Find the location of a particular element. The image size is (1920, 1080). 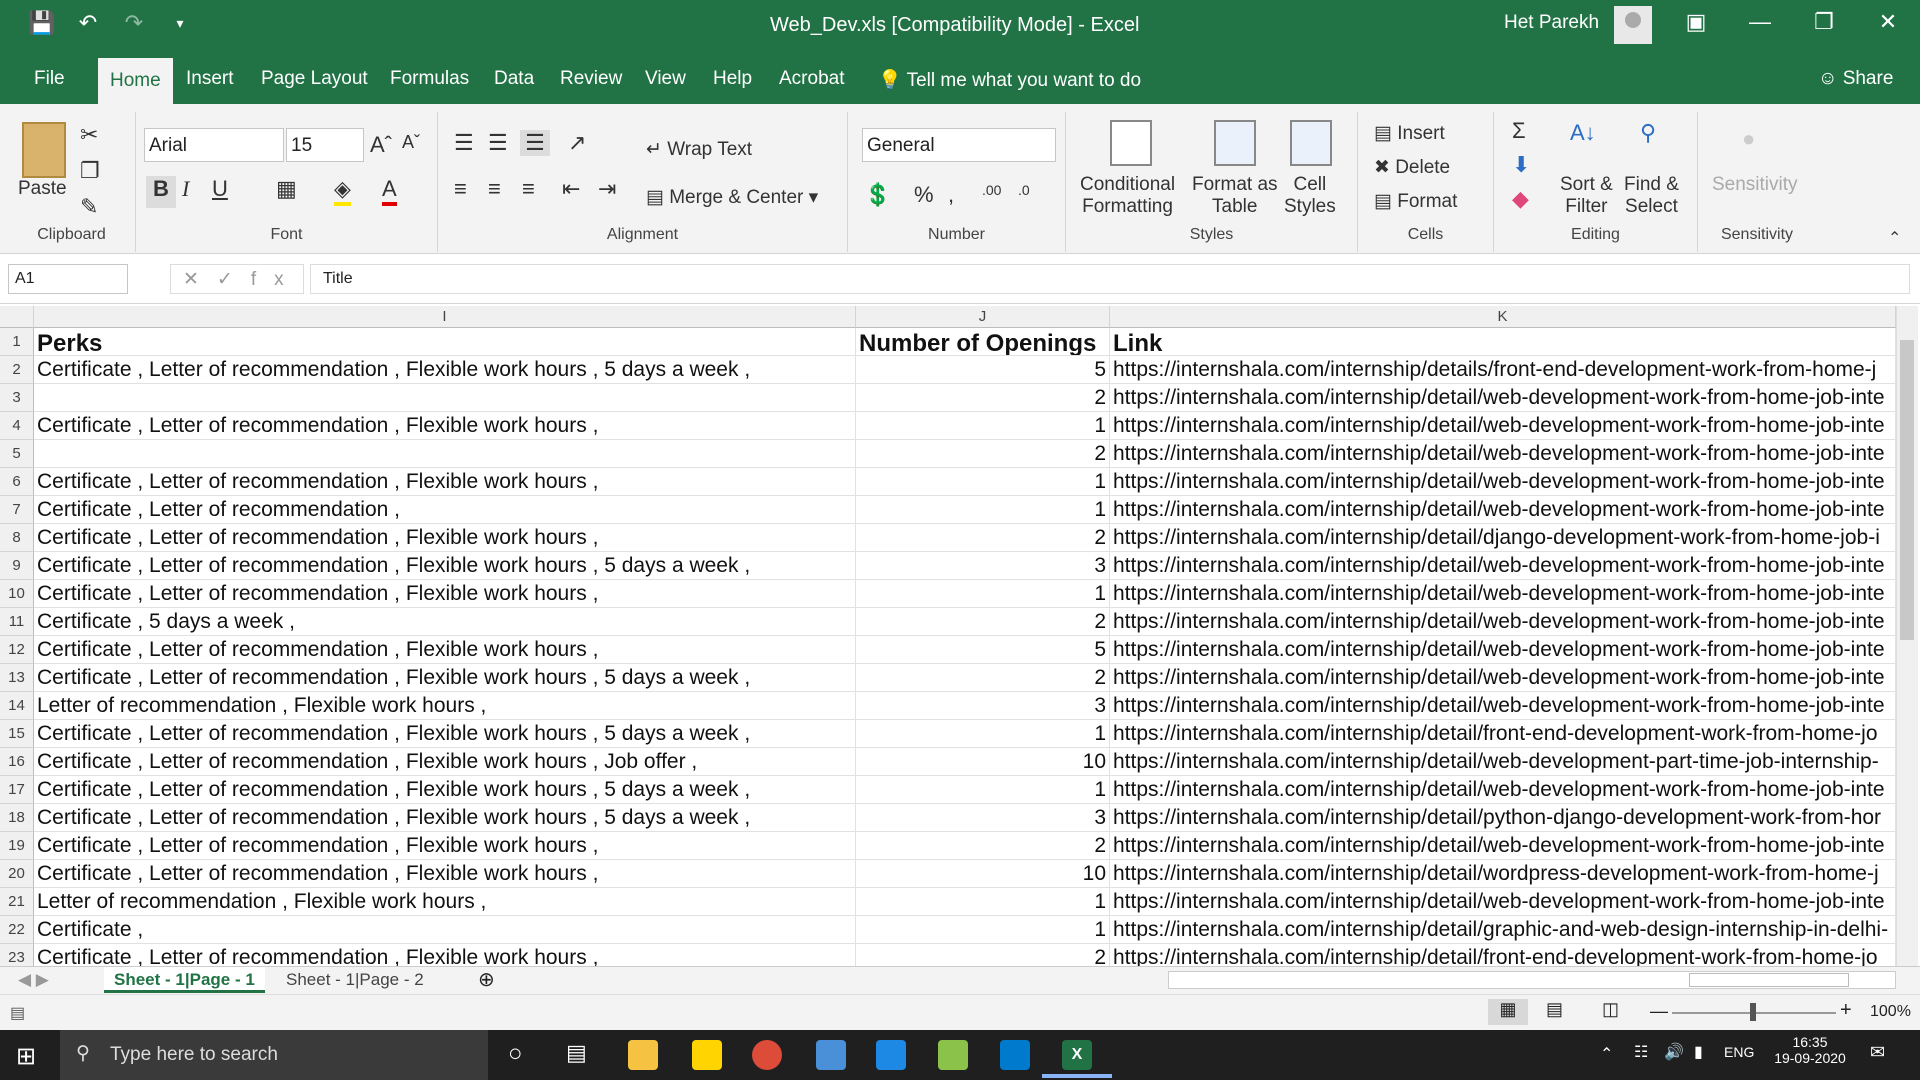

cortana-icon: ○ is located at coordinates (515, 1054).